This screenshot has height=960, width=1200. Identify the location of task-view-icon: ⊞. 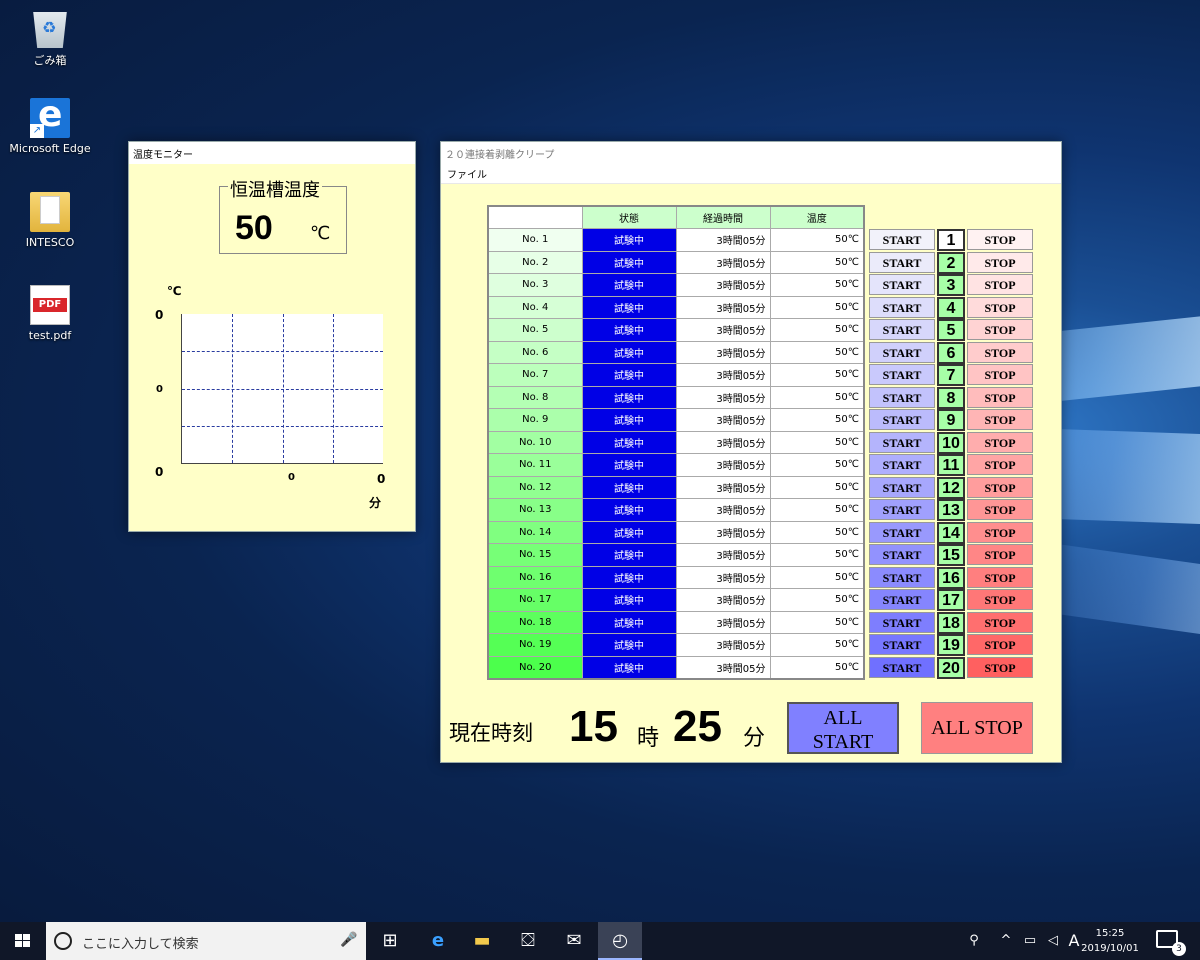
(390, 941).